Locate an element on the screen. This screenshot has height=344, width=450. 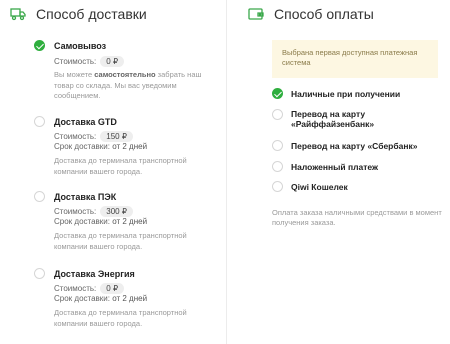
cost-badge: 300 ₽ is located at coordinates (116, 211).